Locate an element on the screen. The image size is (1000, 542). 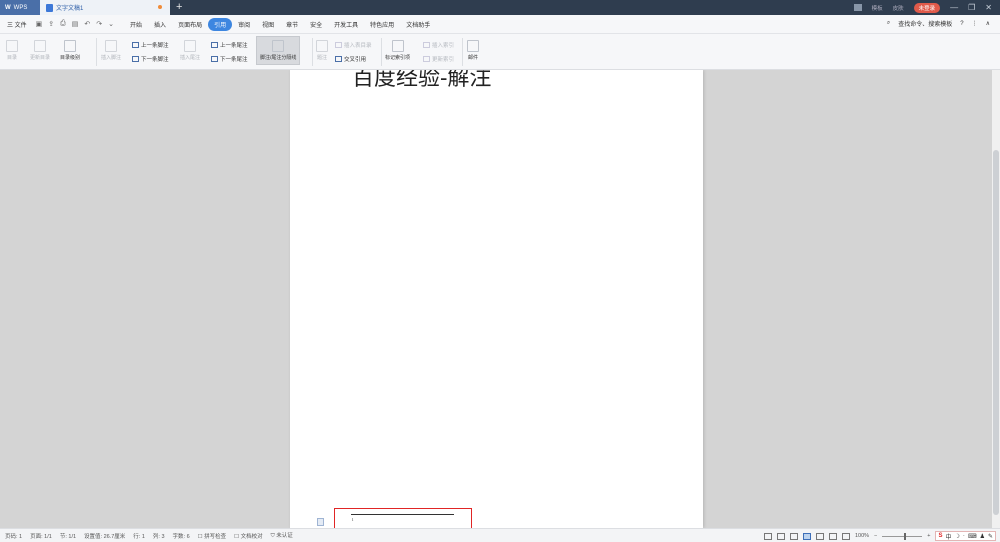
tab-view: 视图 is located at coordinates (268, 24).